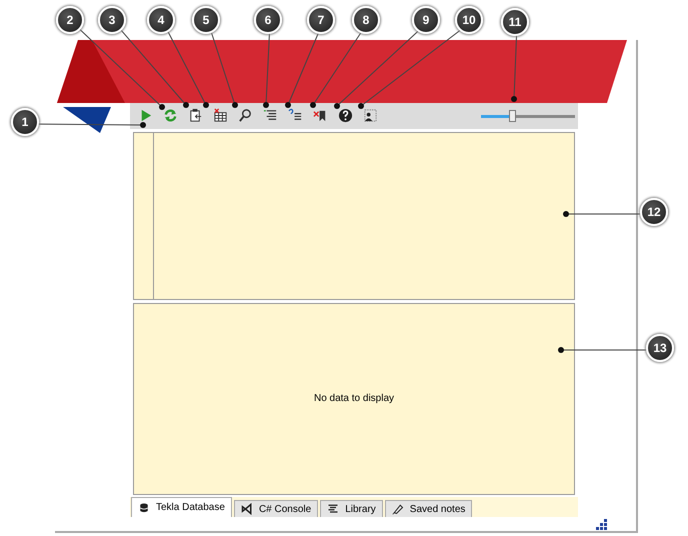  I want to click on callout-number: 7, so click(321, 20).